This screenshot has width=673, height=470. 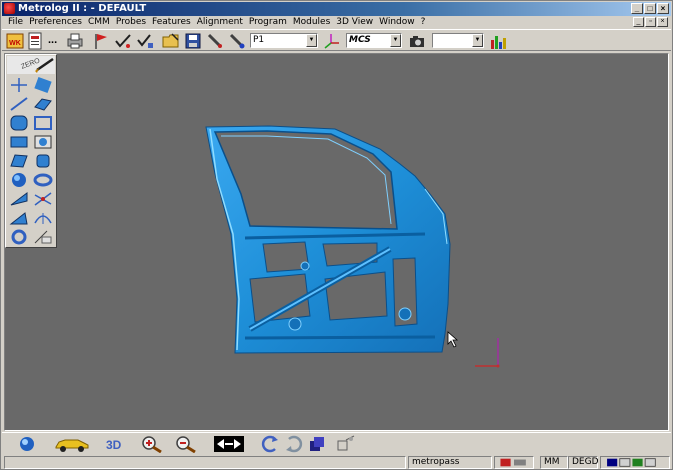 I want to click on circle-feature-icon, so click(x=19, y=123).